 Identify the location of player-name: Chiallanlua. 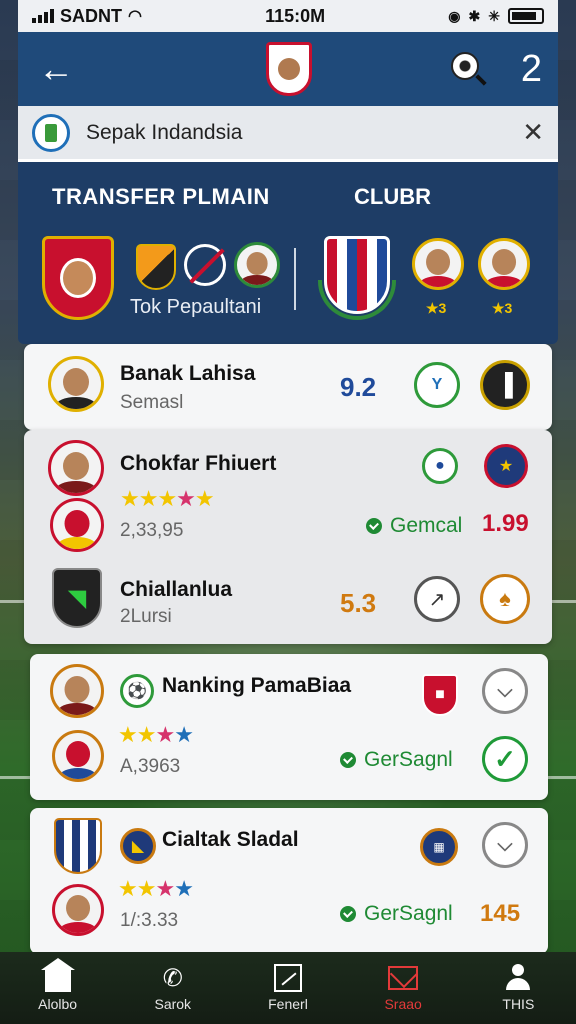
(176, 589).